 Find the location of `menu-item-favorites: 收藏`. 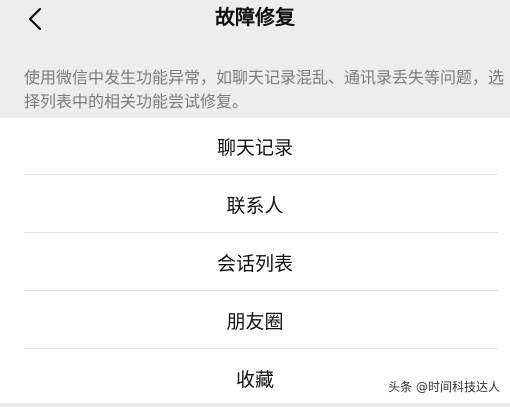

menu-item-favorites: 收藏 is located at coordinates (255, 378).